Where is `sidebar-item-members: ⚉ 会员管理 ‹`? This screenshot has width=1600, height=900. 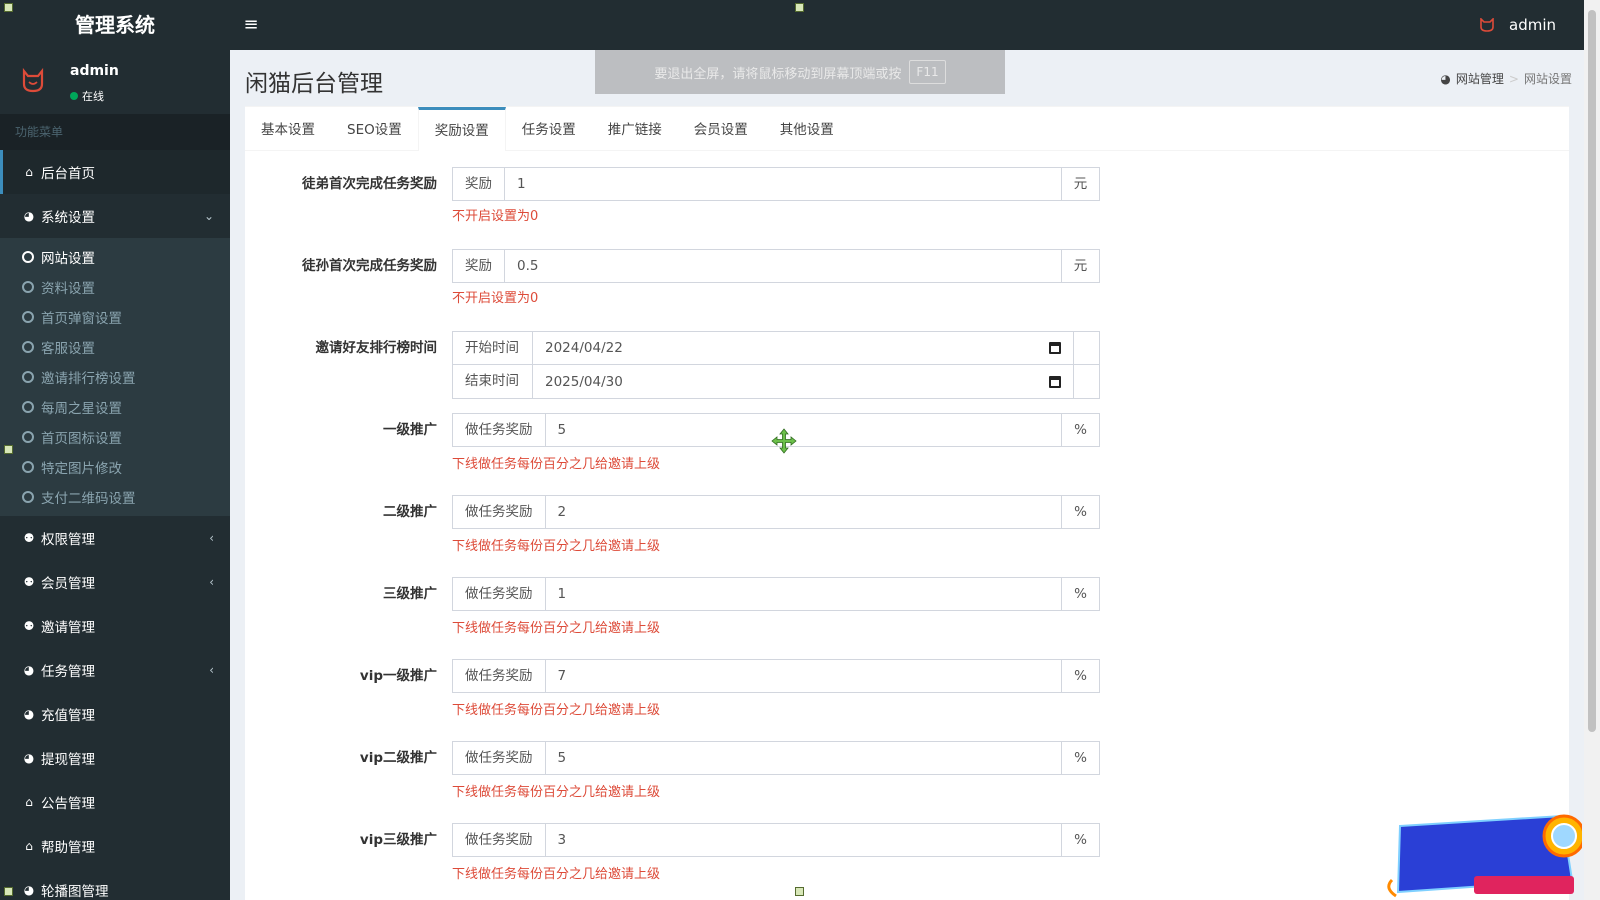
sidebar-item-members: ⚉ 会员管理 ‹ is located at coordinates (115, 582).